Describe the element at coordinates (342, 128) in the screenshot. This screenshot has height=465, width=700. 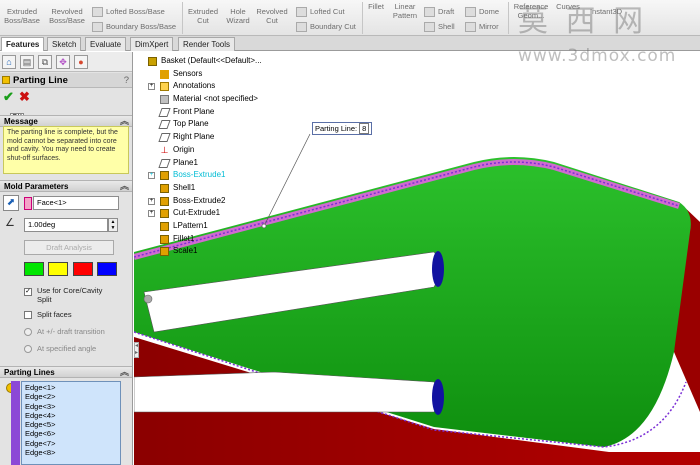
I see `parting-line-callout: Parting Line: 8` at that location.